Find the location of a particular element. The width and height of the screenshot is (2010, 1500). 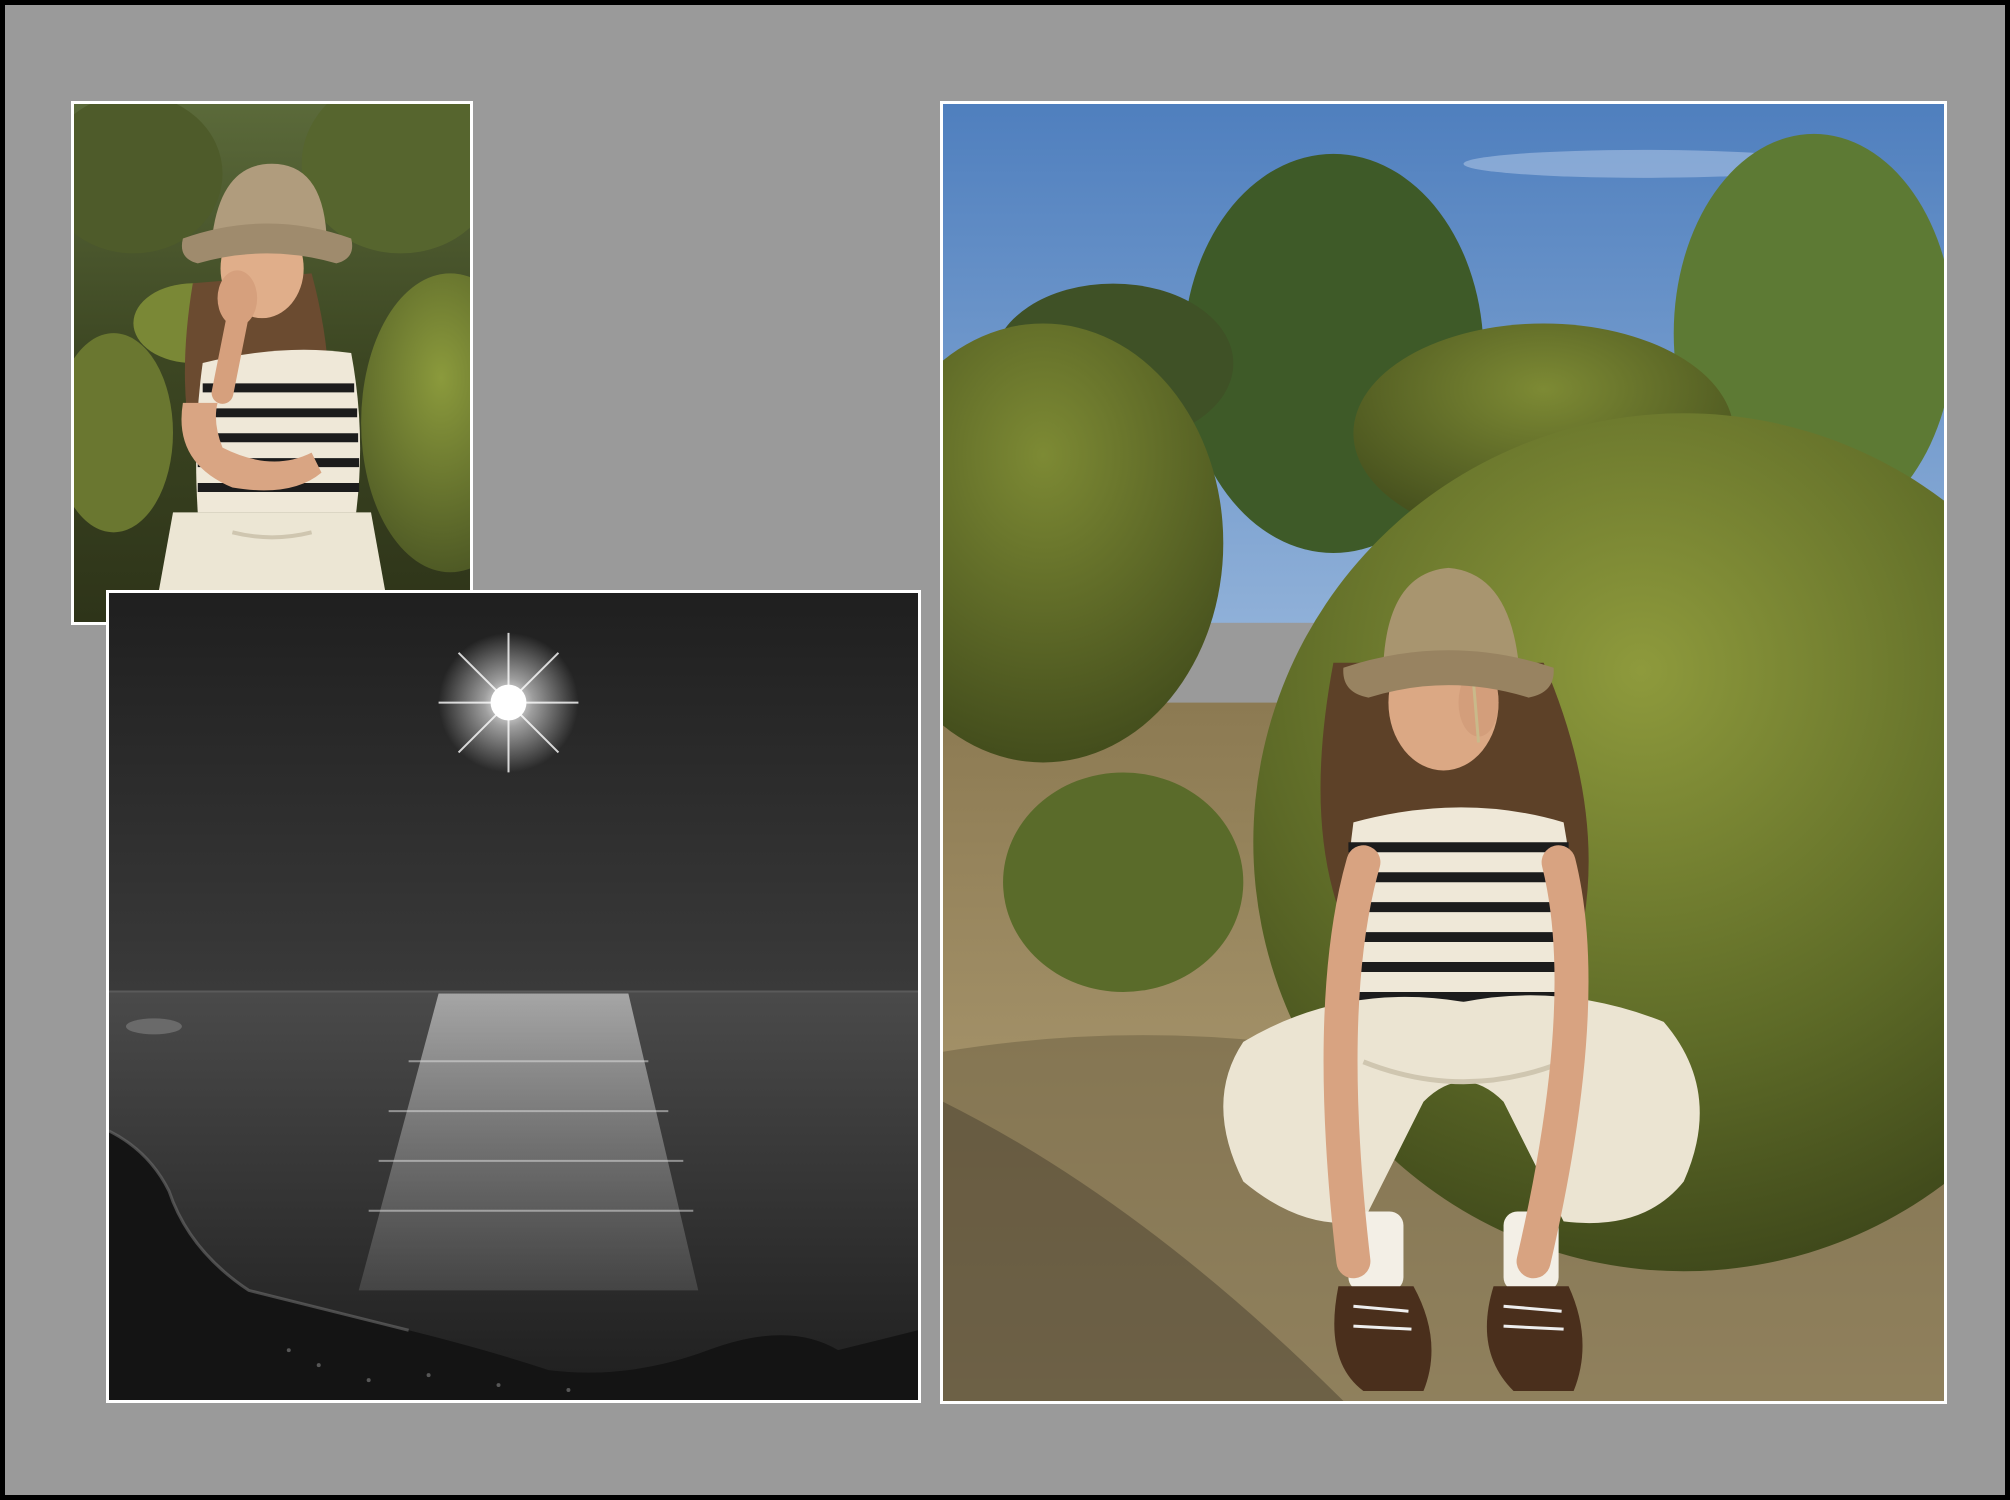

striped-top is located at coordinates (1460, 914).